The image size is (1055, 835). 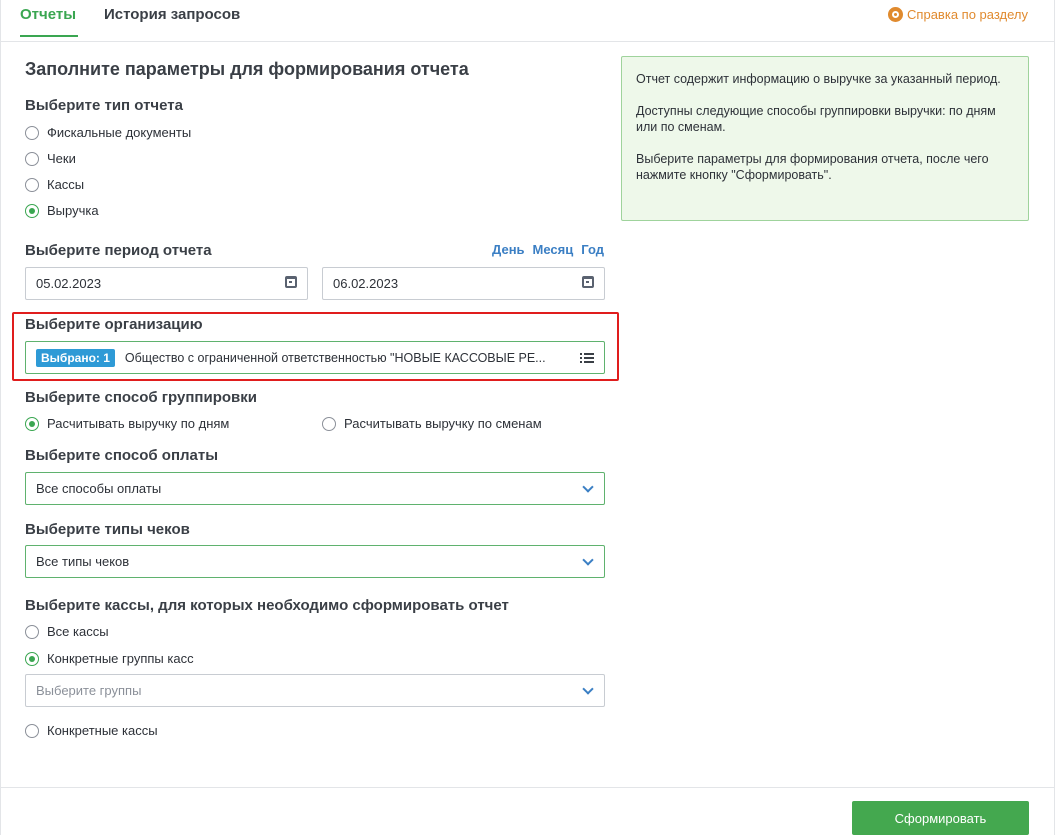 I want to click on help-link-label: Справка по разделу, so click(x=967, y=14).